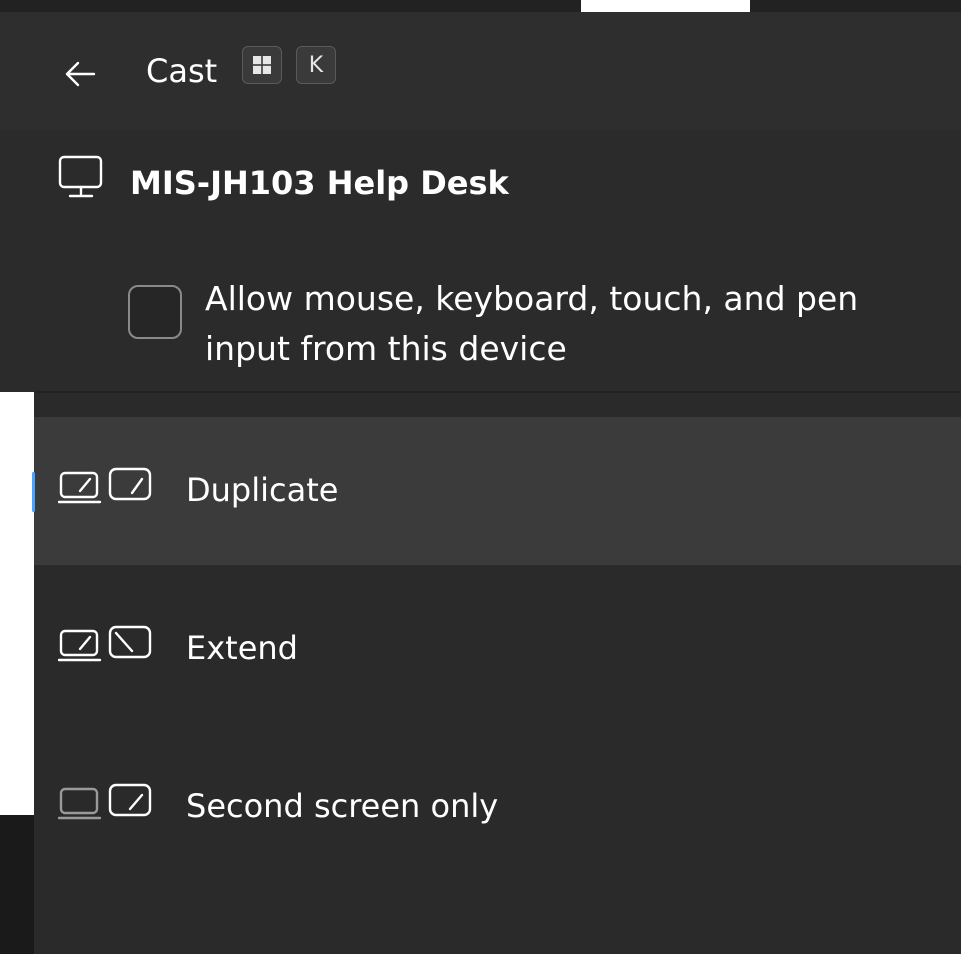  I want to click on windows-logo-icon, so click(262, 65).